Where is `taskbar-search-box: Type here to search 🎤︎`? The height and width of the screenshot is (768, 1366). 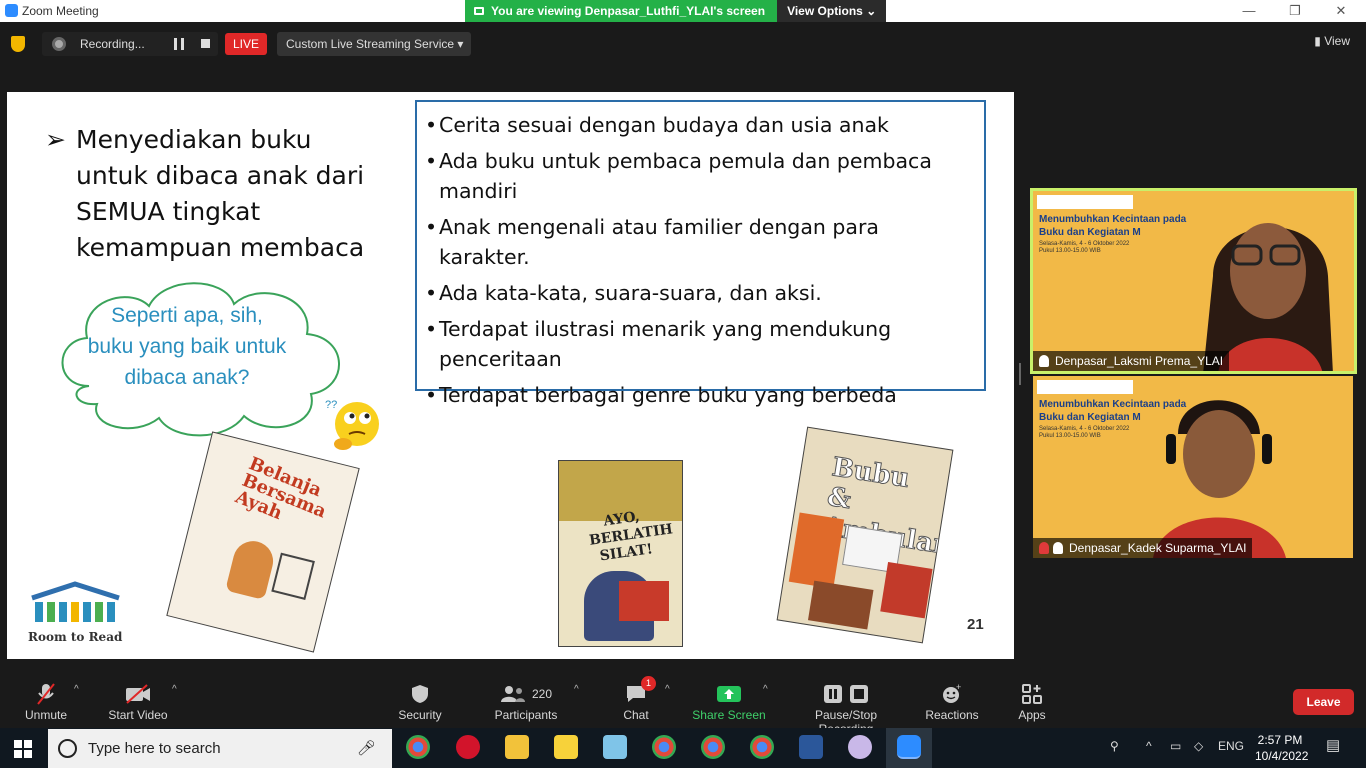
taskbar-search-box: Type here to search 🎤︎ is located at coordinates (220, 748).